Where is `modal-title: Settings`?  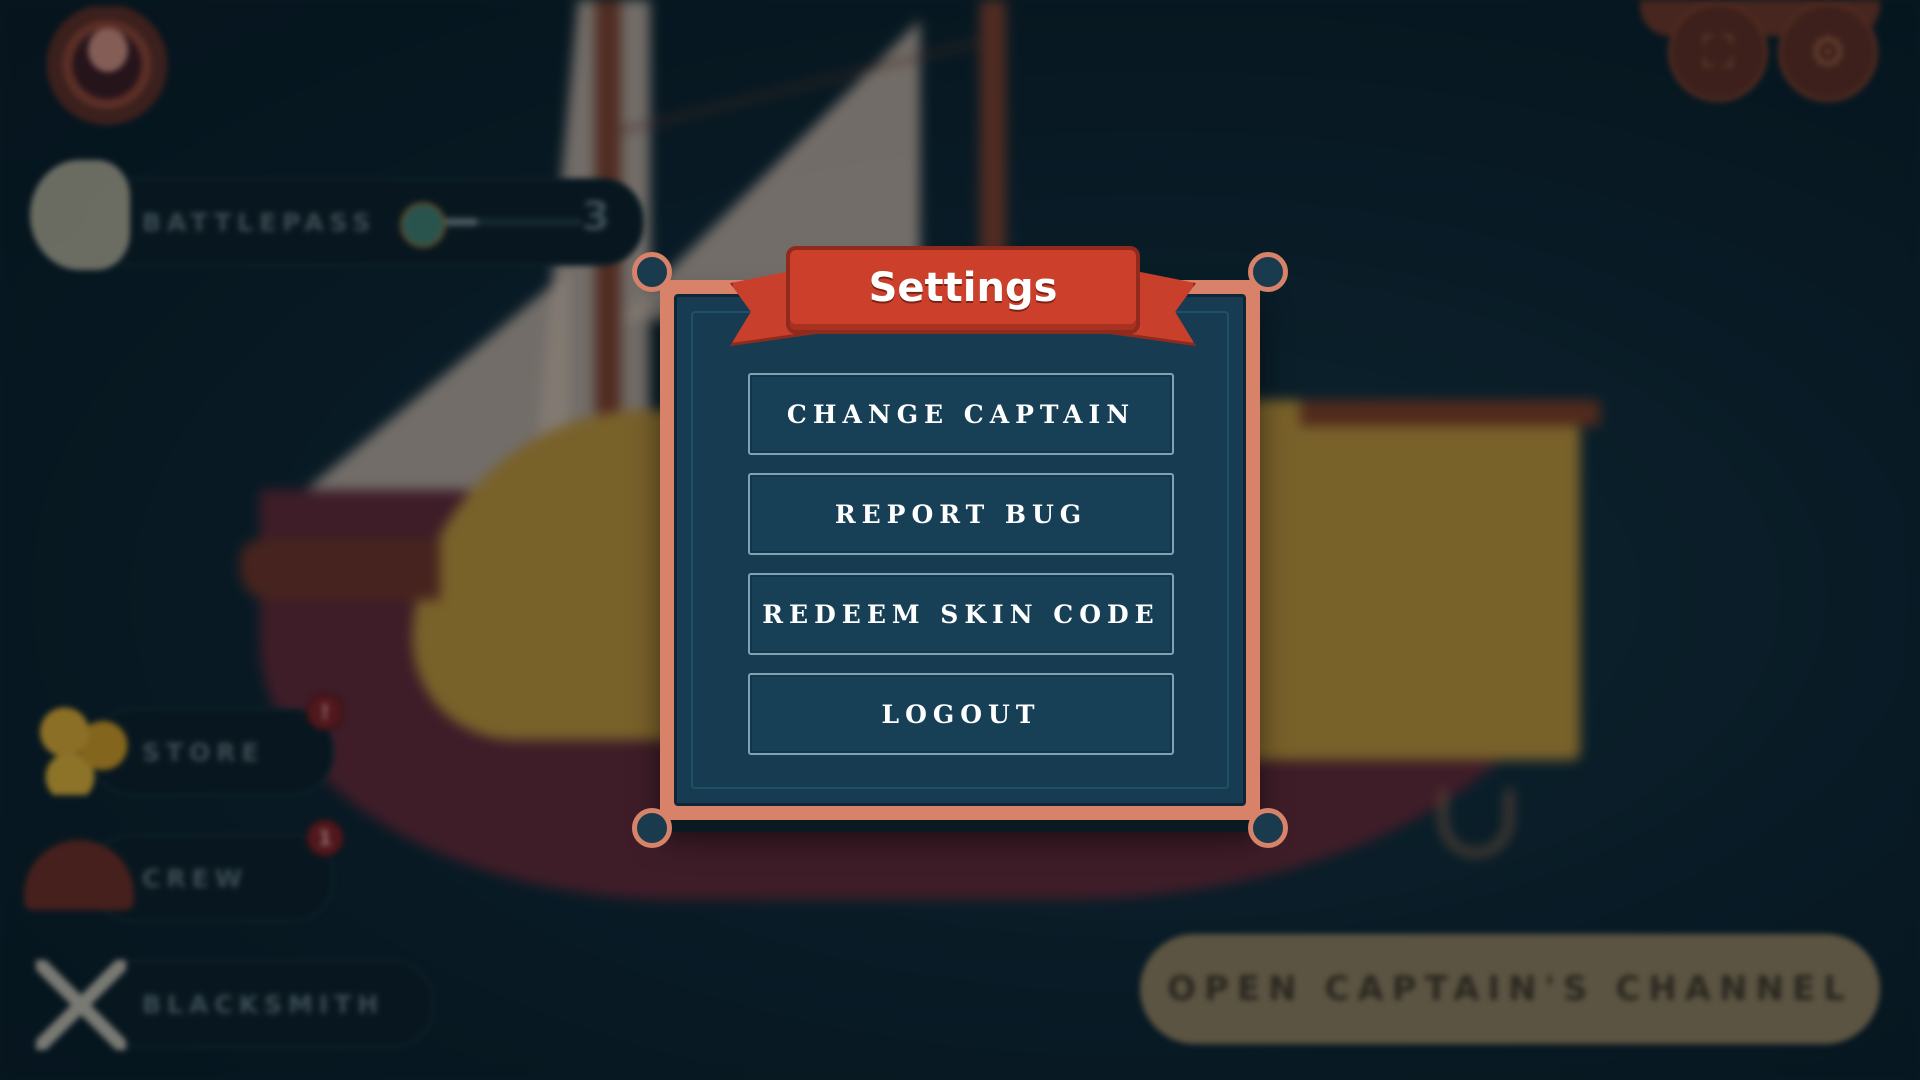 modal-title: Settings is located at coordinates (963, 288).